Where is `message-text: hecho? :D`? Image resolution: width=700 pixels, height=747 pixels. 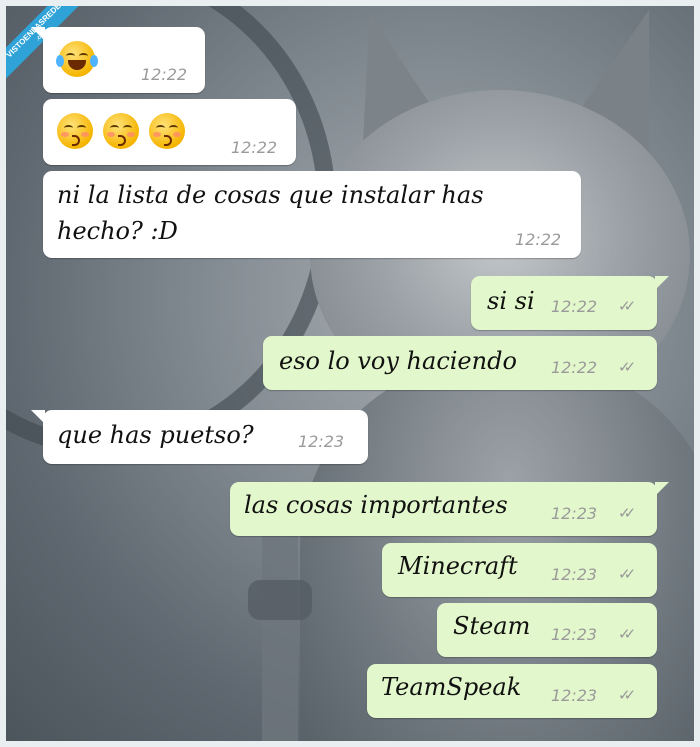
message-text: hecho? :D is located at coordinates (117, 231).